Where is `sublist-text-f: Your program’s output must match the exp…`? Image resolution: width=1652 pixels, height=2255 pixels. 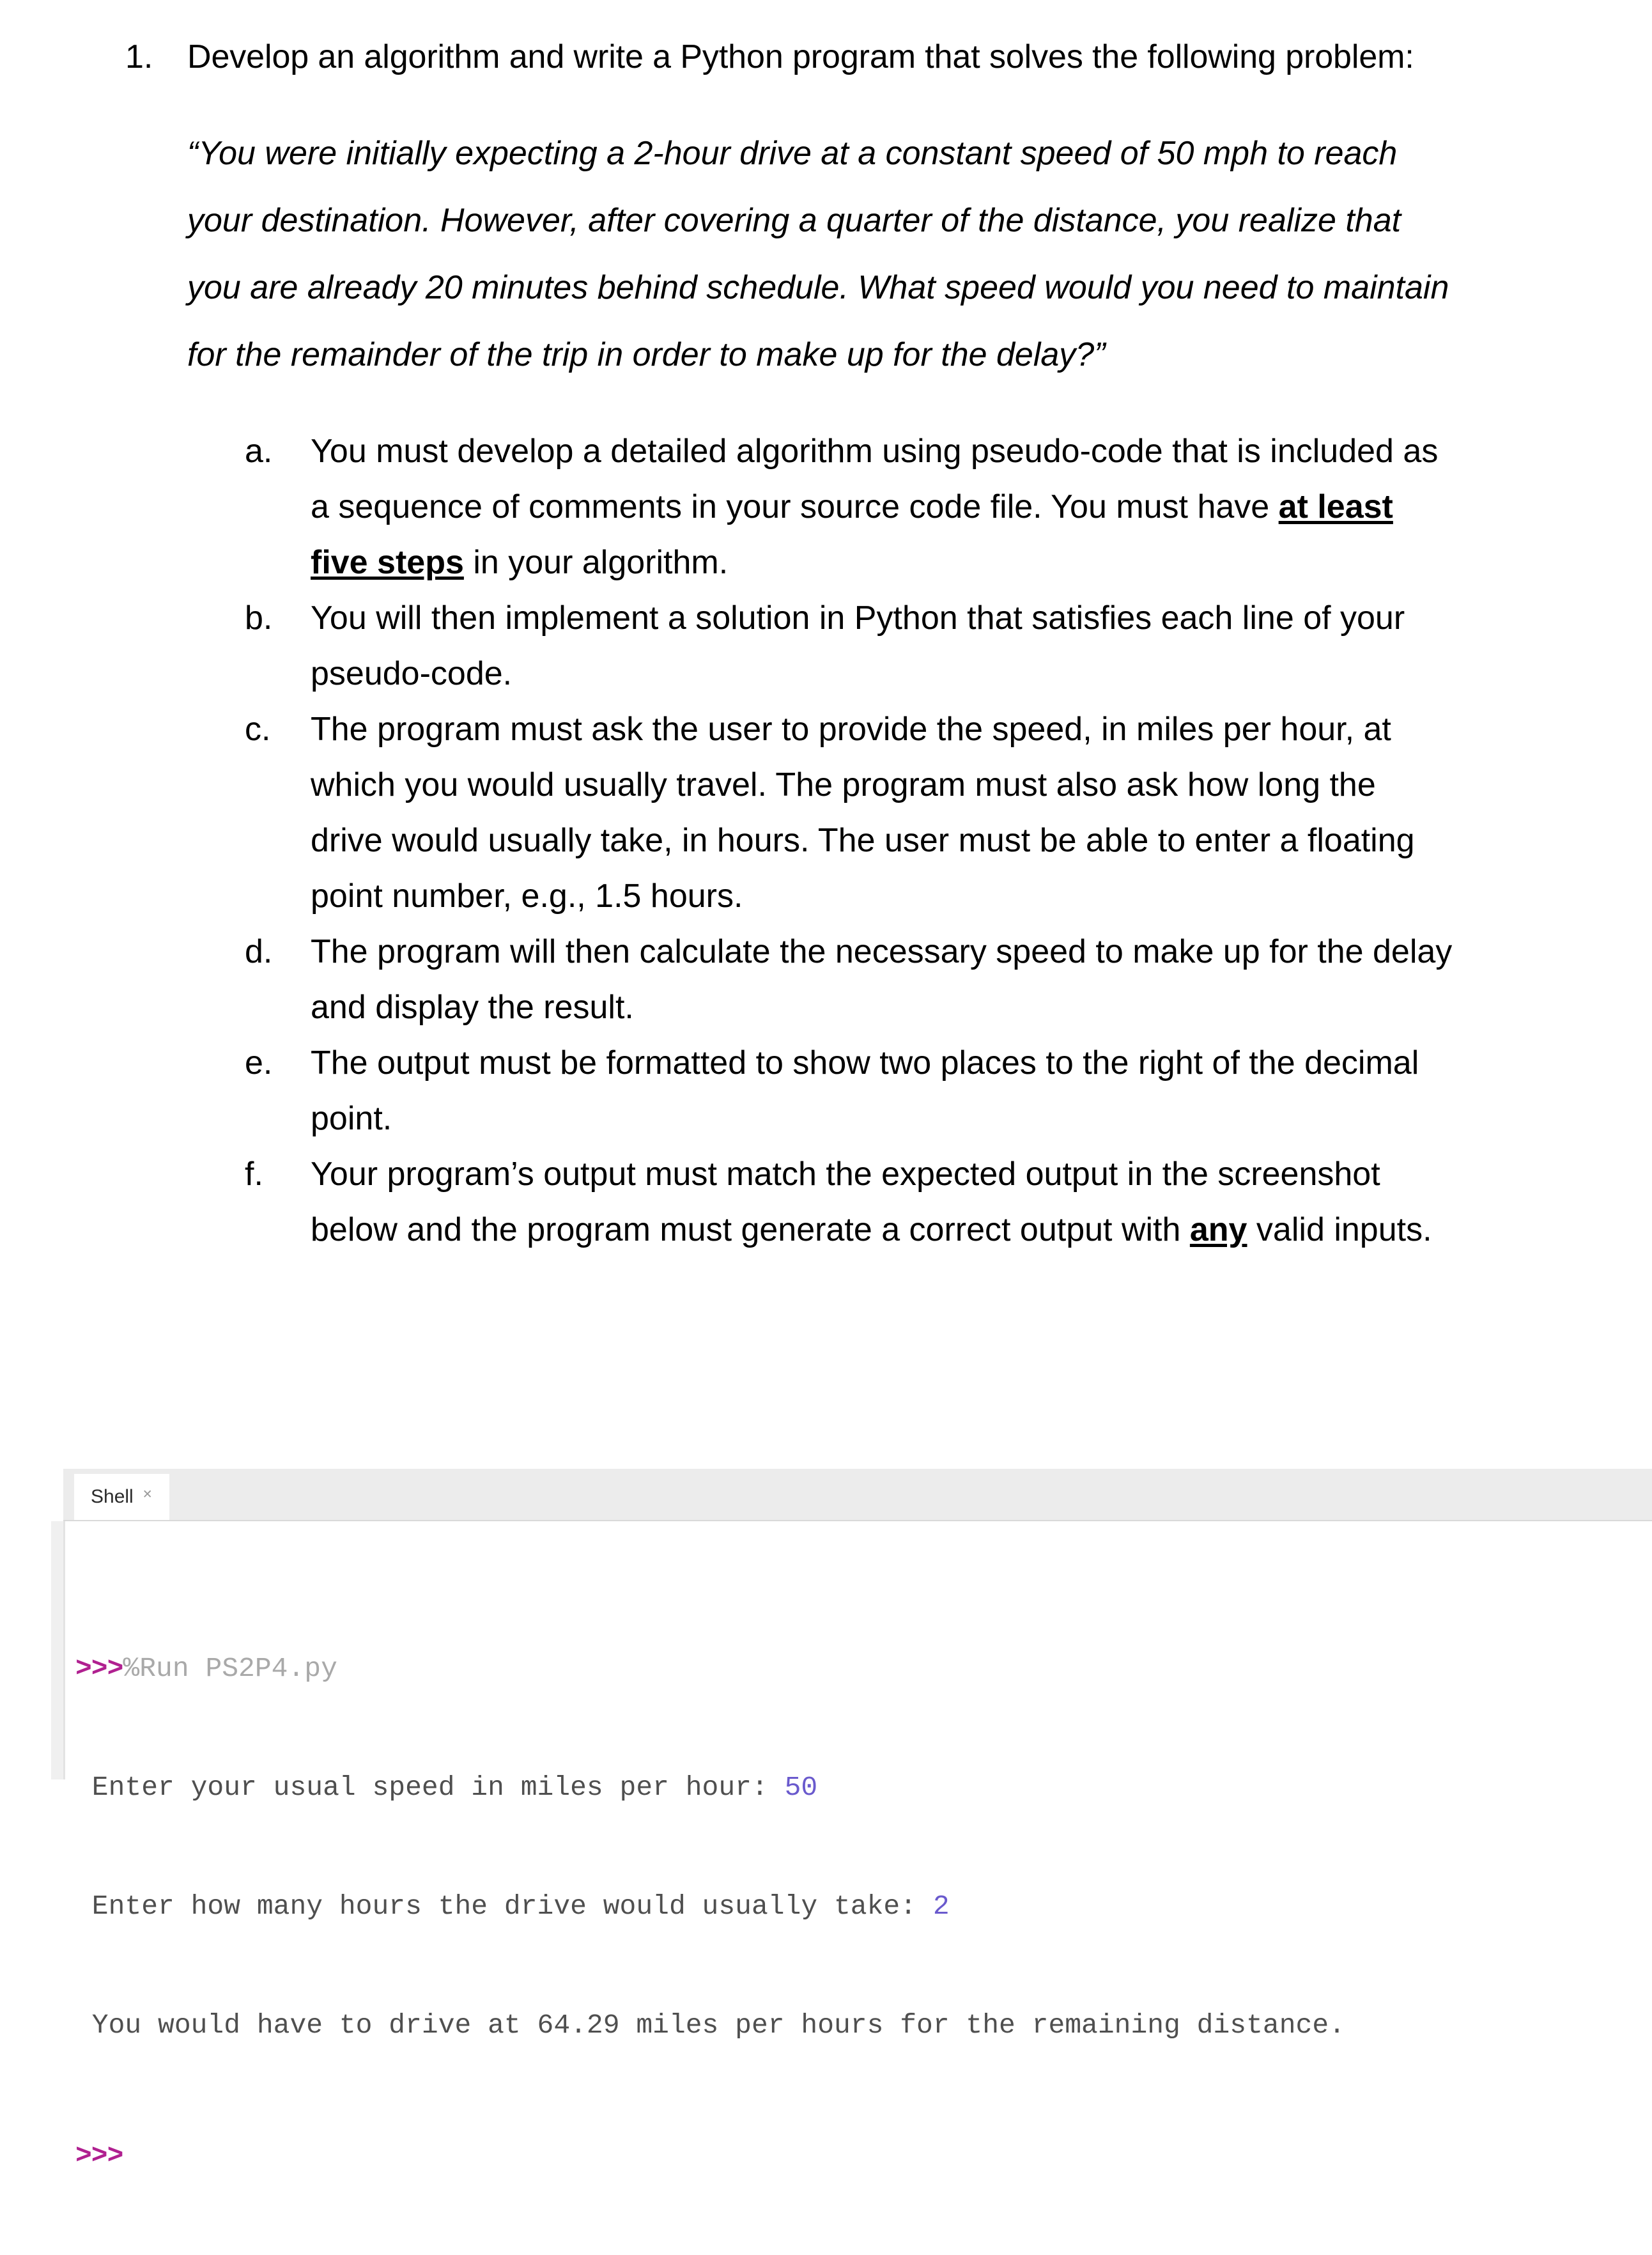
sublist-text-f: Your program’s output must match the exp… is located at coordinates (883, 1202).